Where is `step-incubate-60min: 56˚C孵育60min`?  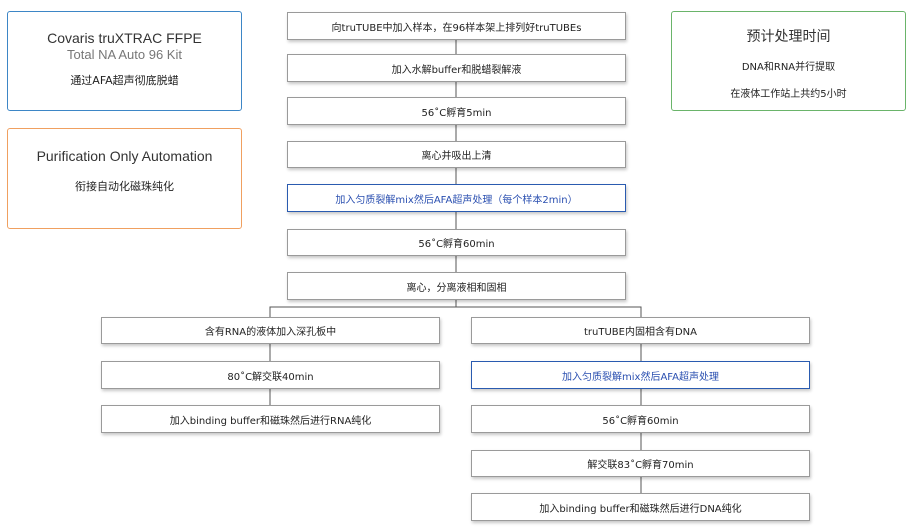 step-incubate-60min: 56˚C孵育60min is located at coordinates (456, 242).